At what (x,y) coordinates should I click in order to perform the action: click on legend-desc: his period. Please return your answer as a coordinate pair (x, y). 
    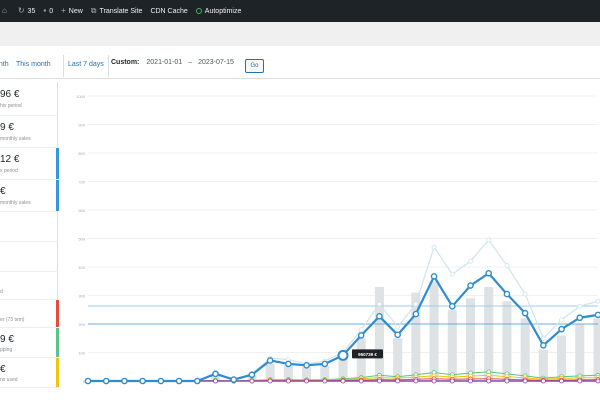
    Looking at the image, I should click on (11, 106).